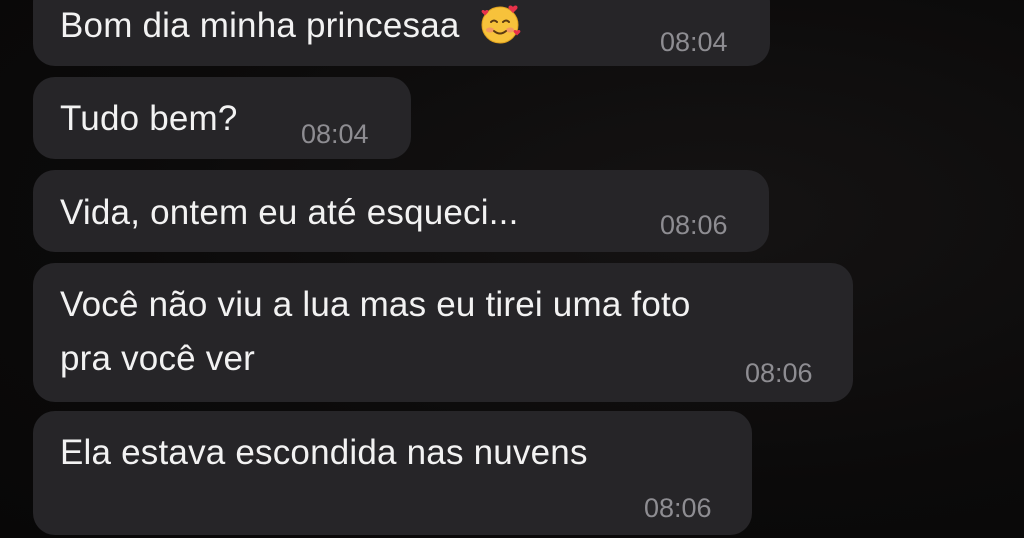 This screenshot has height=538, width=1024. I want to click on message-bubble: Tudo bem? 08:04, so click(222, 118).